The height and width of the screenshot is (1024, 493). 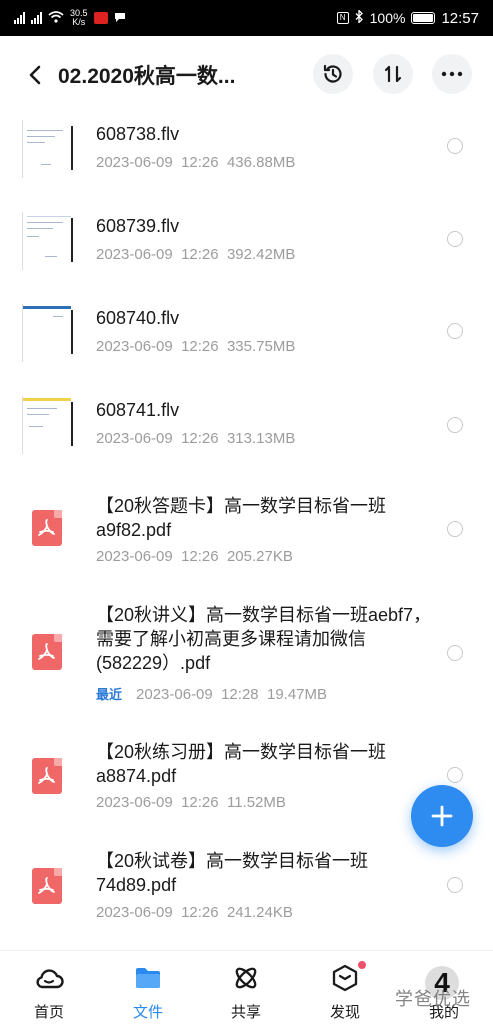 I want to click on status-bar: 30.5 K/s N 100% 12:57, so click(x=246, y=18).